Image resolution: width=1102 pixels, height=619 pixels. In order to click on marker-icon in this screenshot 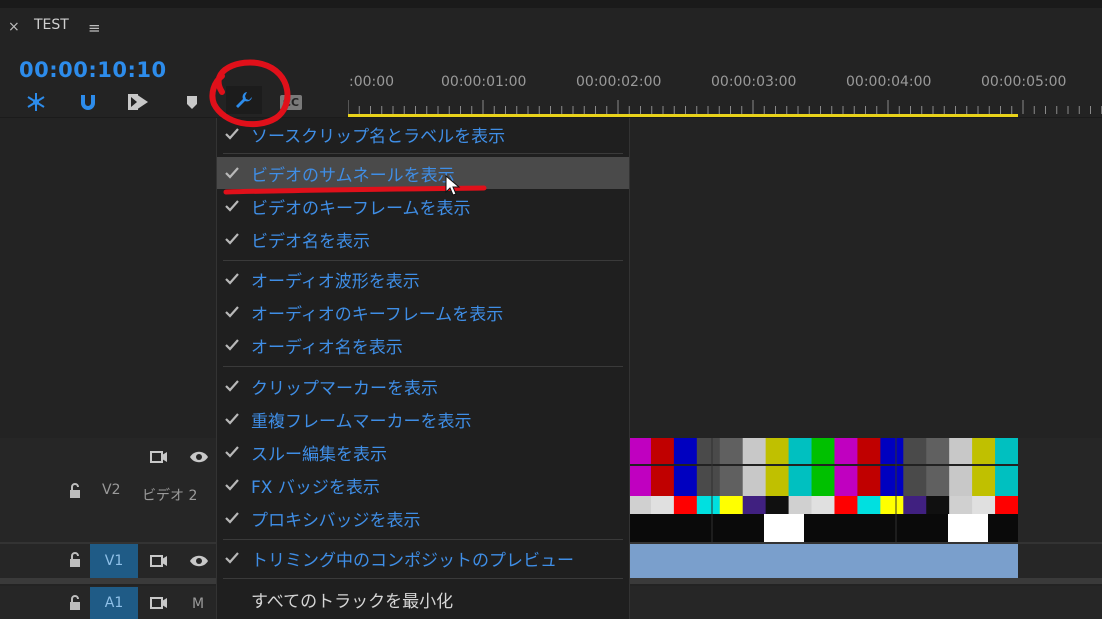, I will do `click(192, 102)`.